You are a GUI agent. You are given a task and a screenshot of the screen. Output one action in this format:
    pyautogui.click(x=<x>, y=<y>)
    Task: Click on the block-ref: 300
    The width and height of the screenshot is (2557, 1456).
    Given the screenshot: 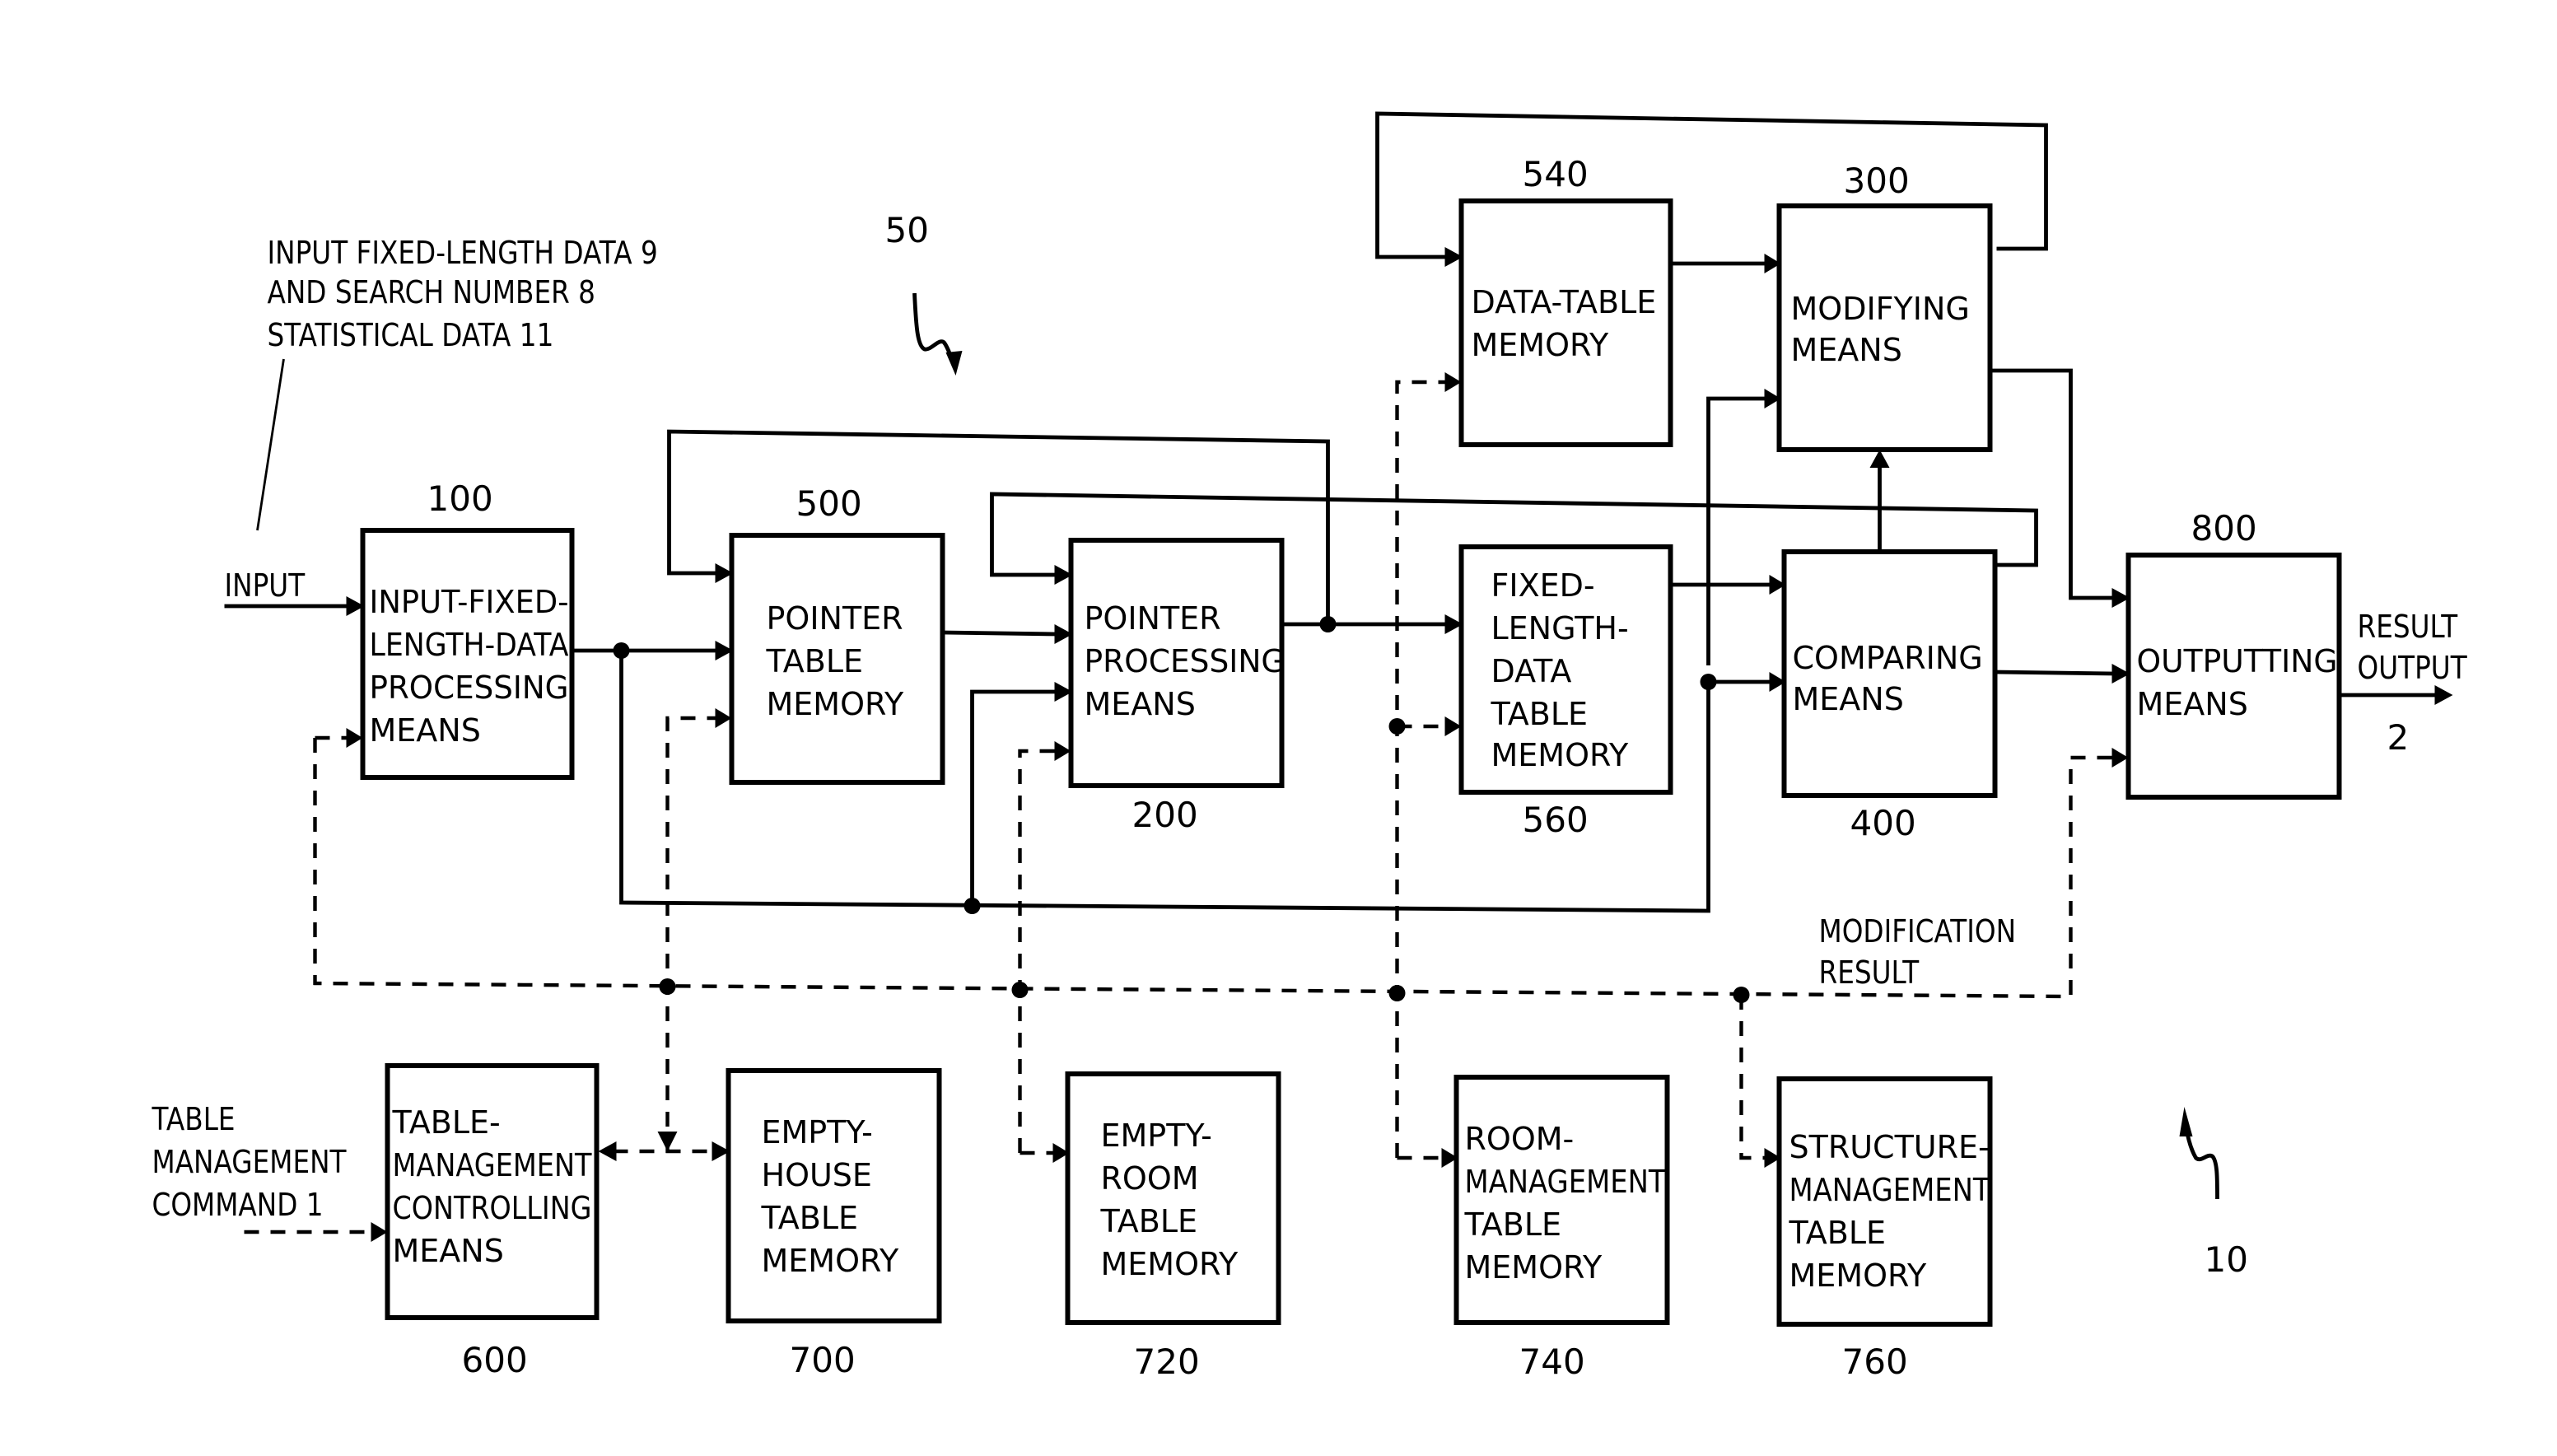 What is the action you would take?
    pyautogui.click(x=1877, y=181)
    